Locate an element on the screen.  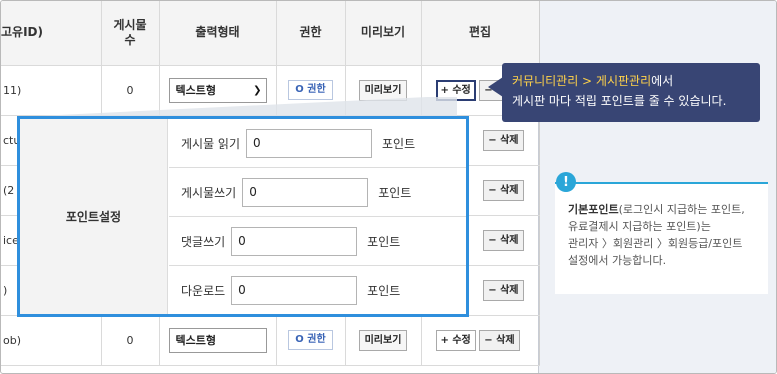
alert-icon: ! is located at coordinates (566, 182).